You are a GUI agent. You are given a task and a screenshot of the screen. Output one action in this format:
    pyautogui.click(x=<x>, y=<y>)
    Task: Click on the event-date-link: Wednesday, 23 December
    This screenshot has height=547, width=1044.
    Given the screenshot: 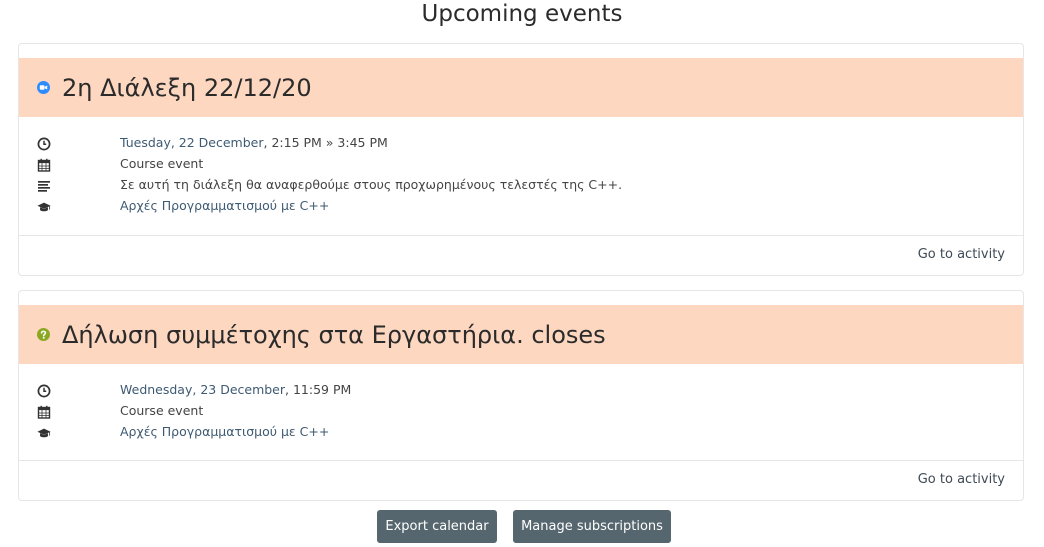 What is the action you would take?
    pyautogui.click(x=202, y=389)
    